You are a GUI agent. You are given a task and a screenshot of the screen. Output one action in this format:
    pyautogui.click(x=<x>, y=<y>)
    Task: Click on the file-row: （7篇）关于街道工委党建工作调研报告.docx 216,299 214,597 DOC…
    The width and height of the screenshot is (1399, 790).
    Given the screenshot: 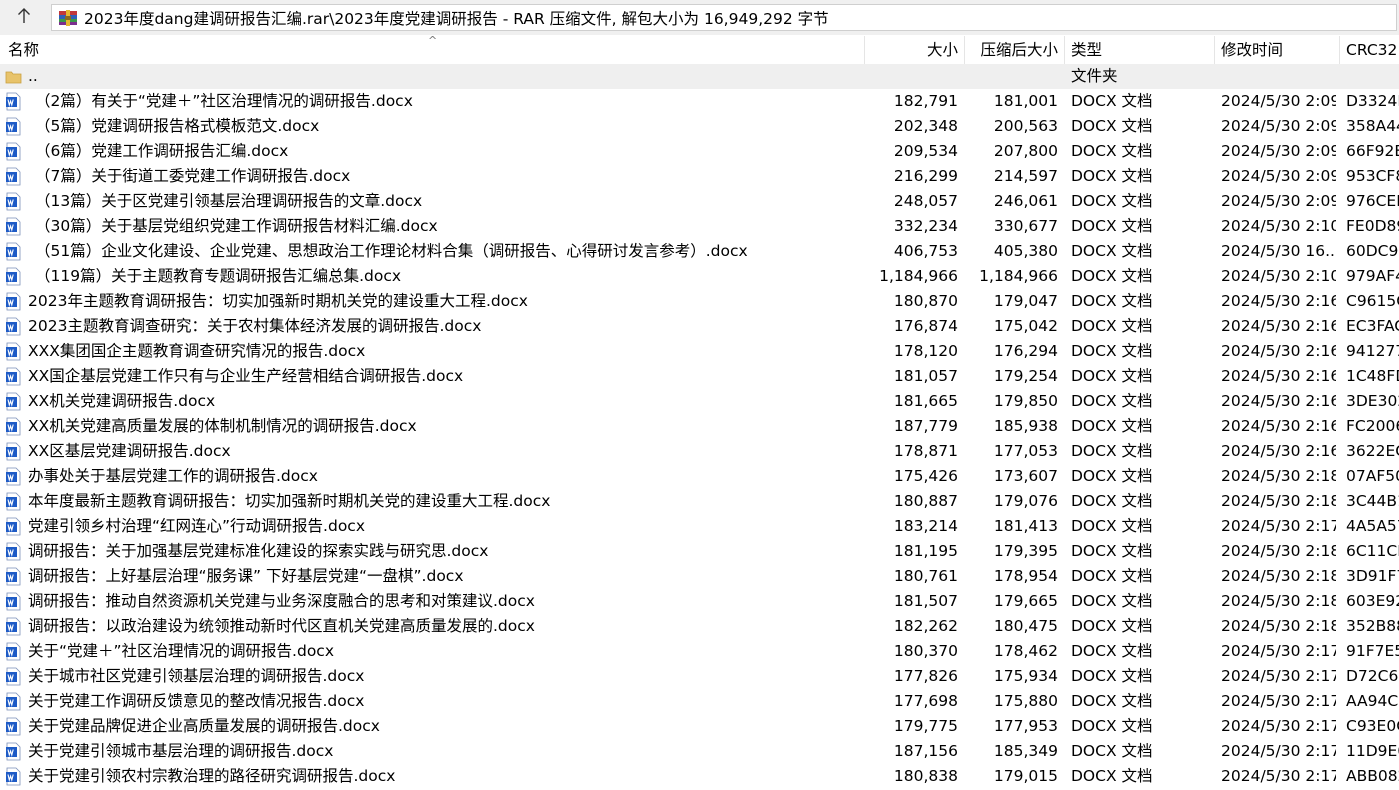 What is the action you would take?
    pyautogui.click(x=699, y=176)
    